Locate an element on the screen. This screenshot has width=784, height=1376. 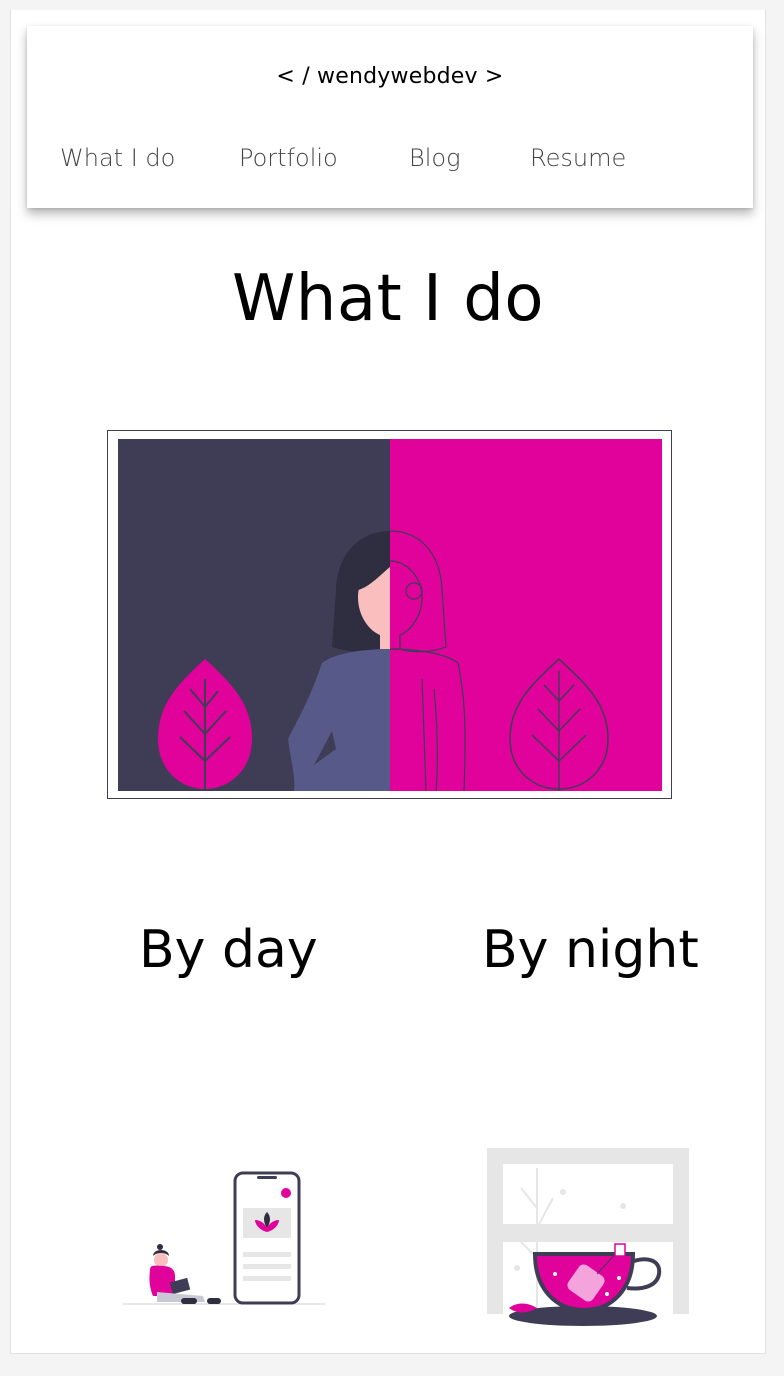
by-day-image is located at coordinates (226, 1240).